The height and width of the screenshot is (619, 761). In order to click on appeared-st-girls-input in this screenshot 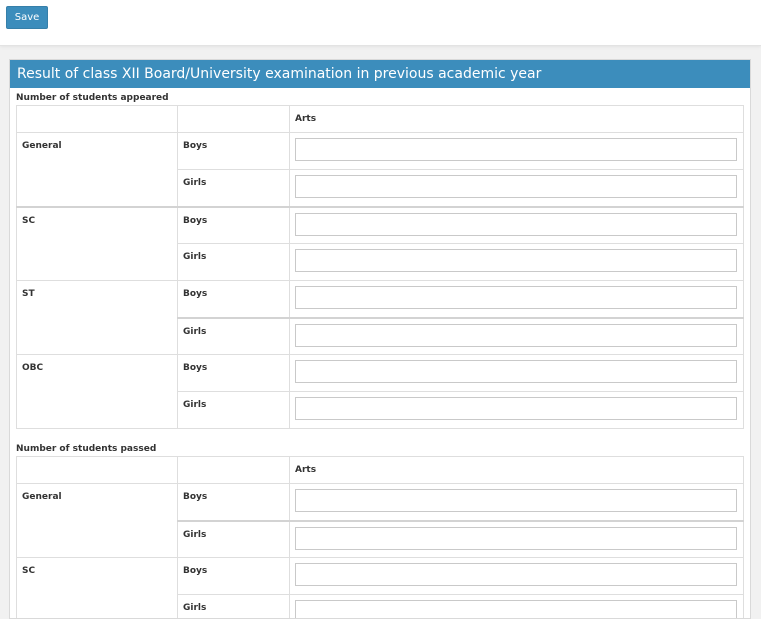, I will do `click(516, 335)`.